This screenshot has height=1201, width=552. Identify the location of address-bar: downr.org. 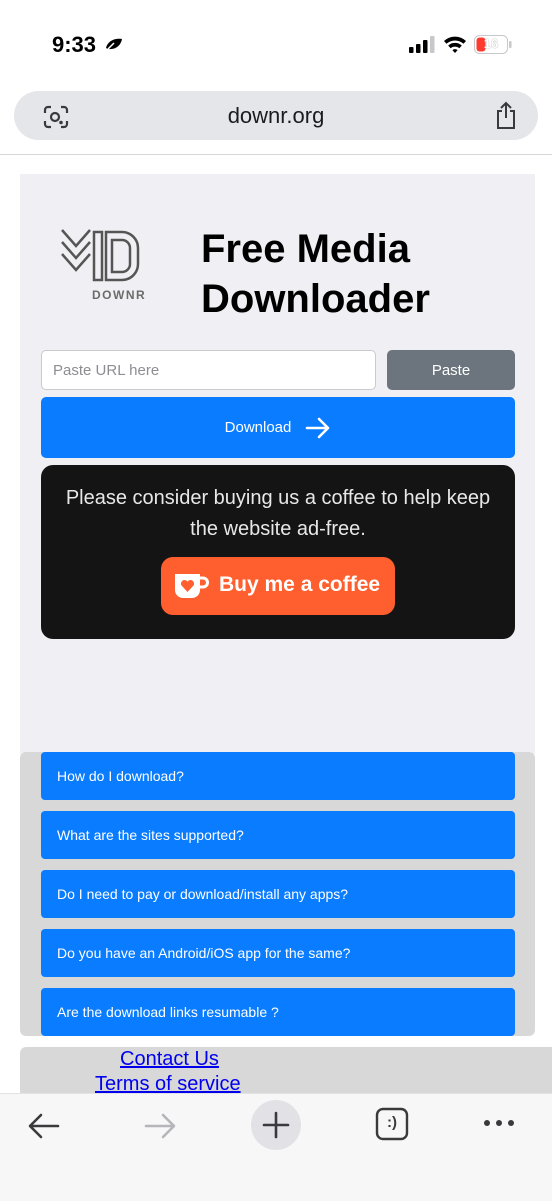
(276, 115).